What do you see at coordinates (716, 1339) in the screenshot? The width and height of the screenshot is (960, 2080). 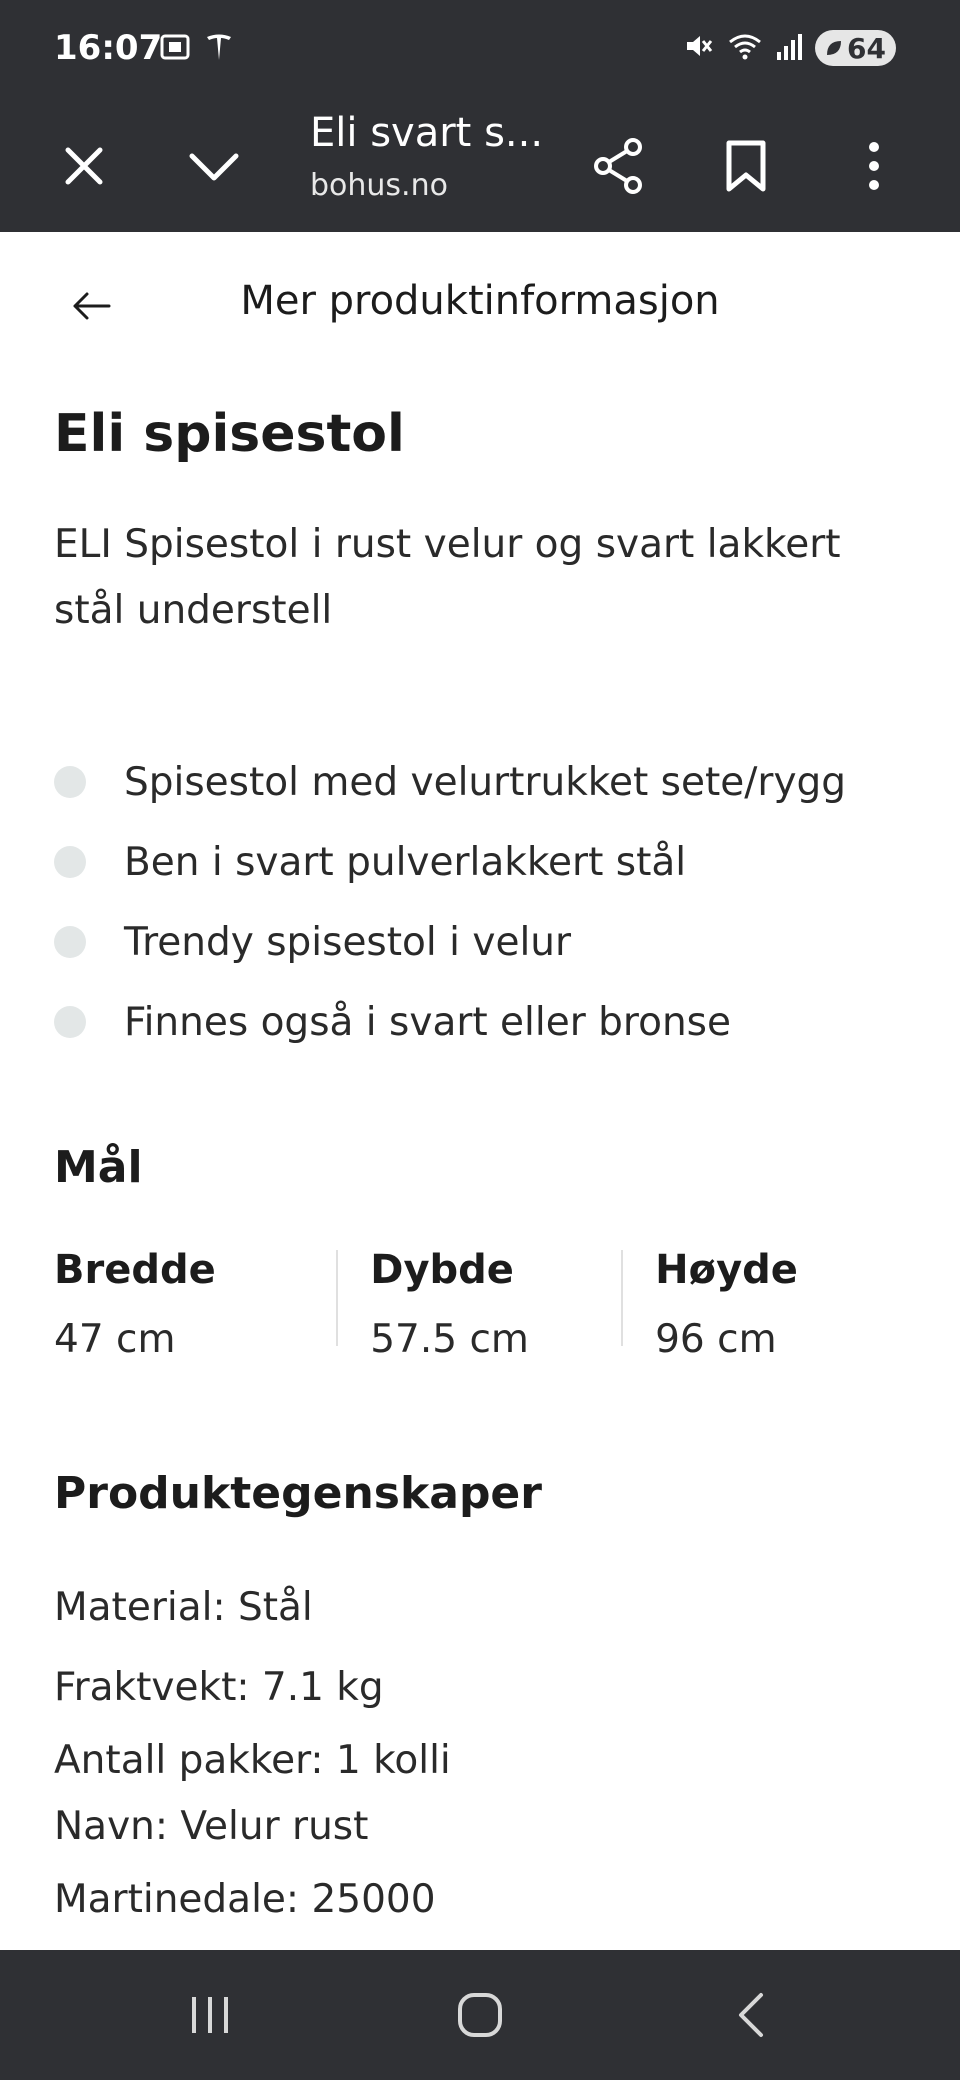 I see `measurement-value: 96 cm` at bounding box center [716, 1339].